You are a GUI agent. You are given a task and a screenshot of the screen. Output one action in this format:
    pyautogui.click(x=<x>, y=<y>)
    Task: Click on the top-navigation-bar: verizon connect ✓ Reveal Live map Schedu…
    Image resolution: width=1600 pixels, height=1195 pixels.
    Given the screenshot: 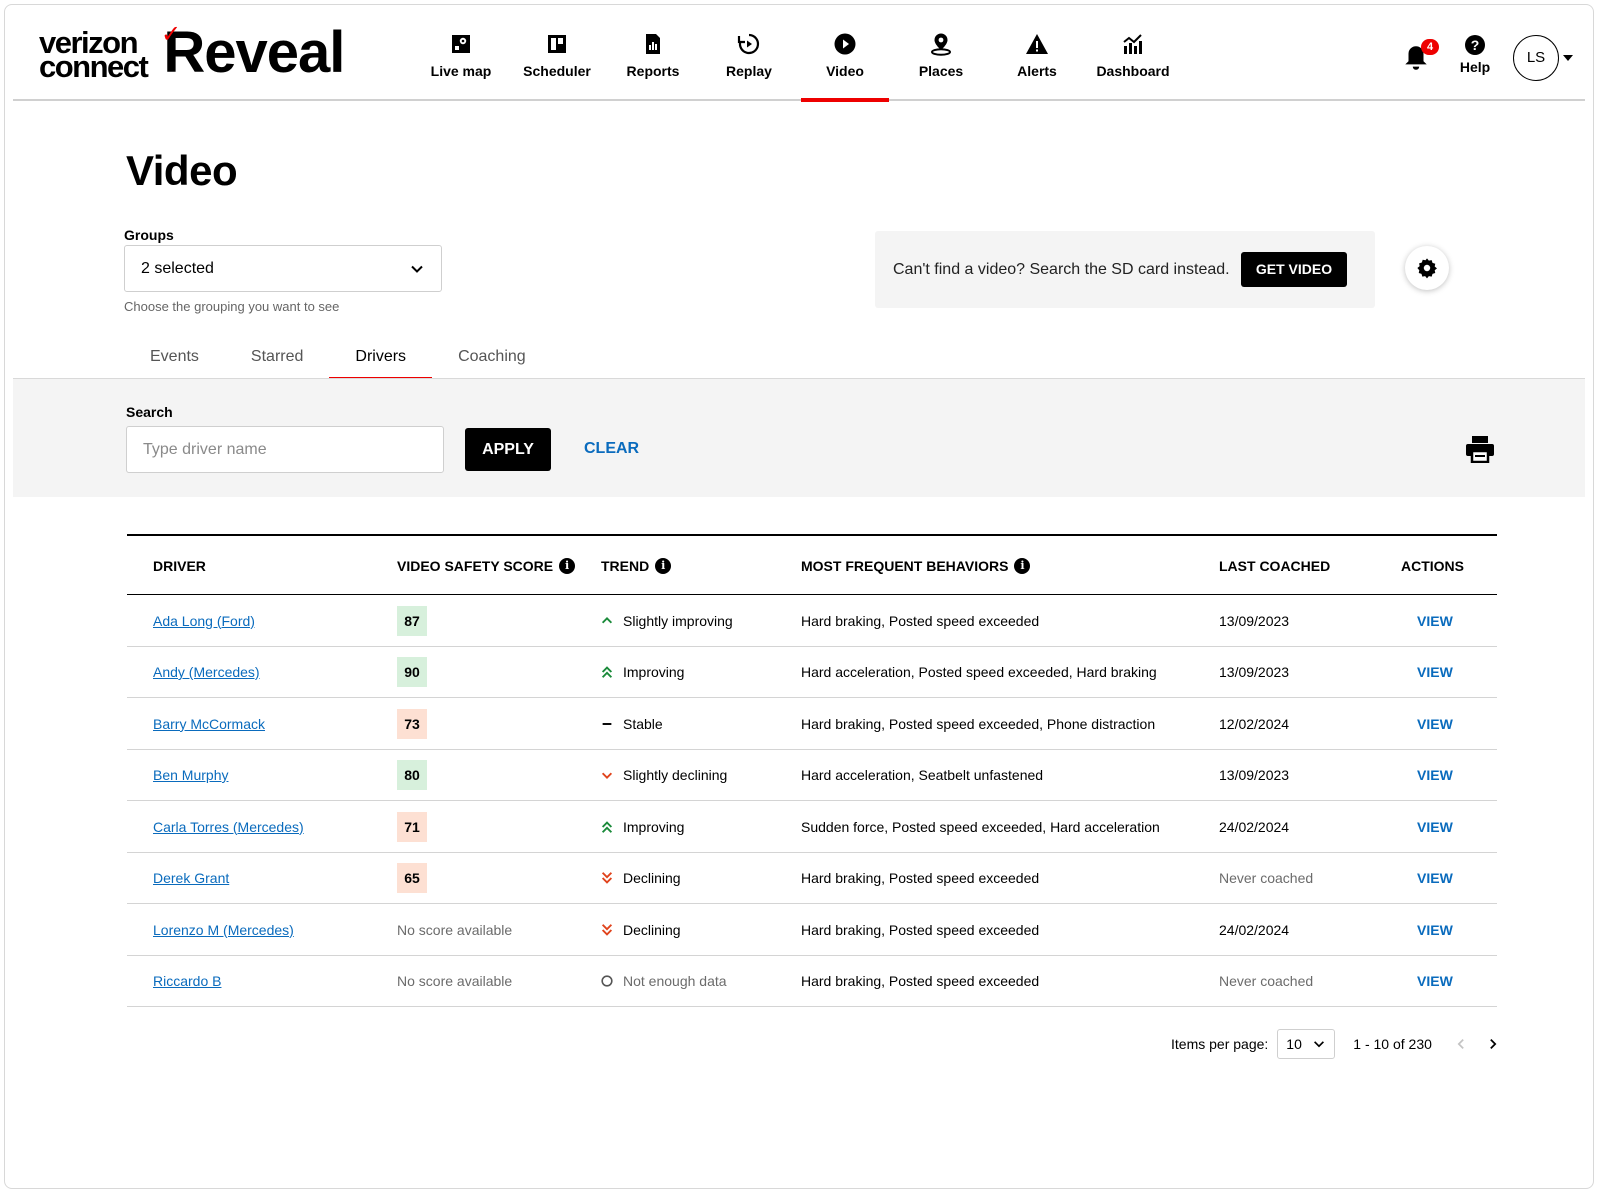 What is the action you would take?
    pyautogui.click(x=799, y=53)
    